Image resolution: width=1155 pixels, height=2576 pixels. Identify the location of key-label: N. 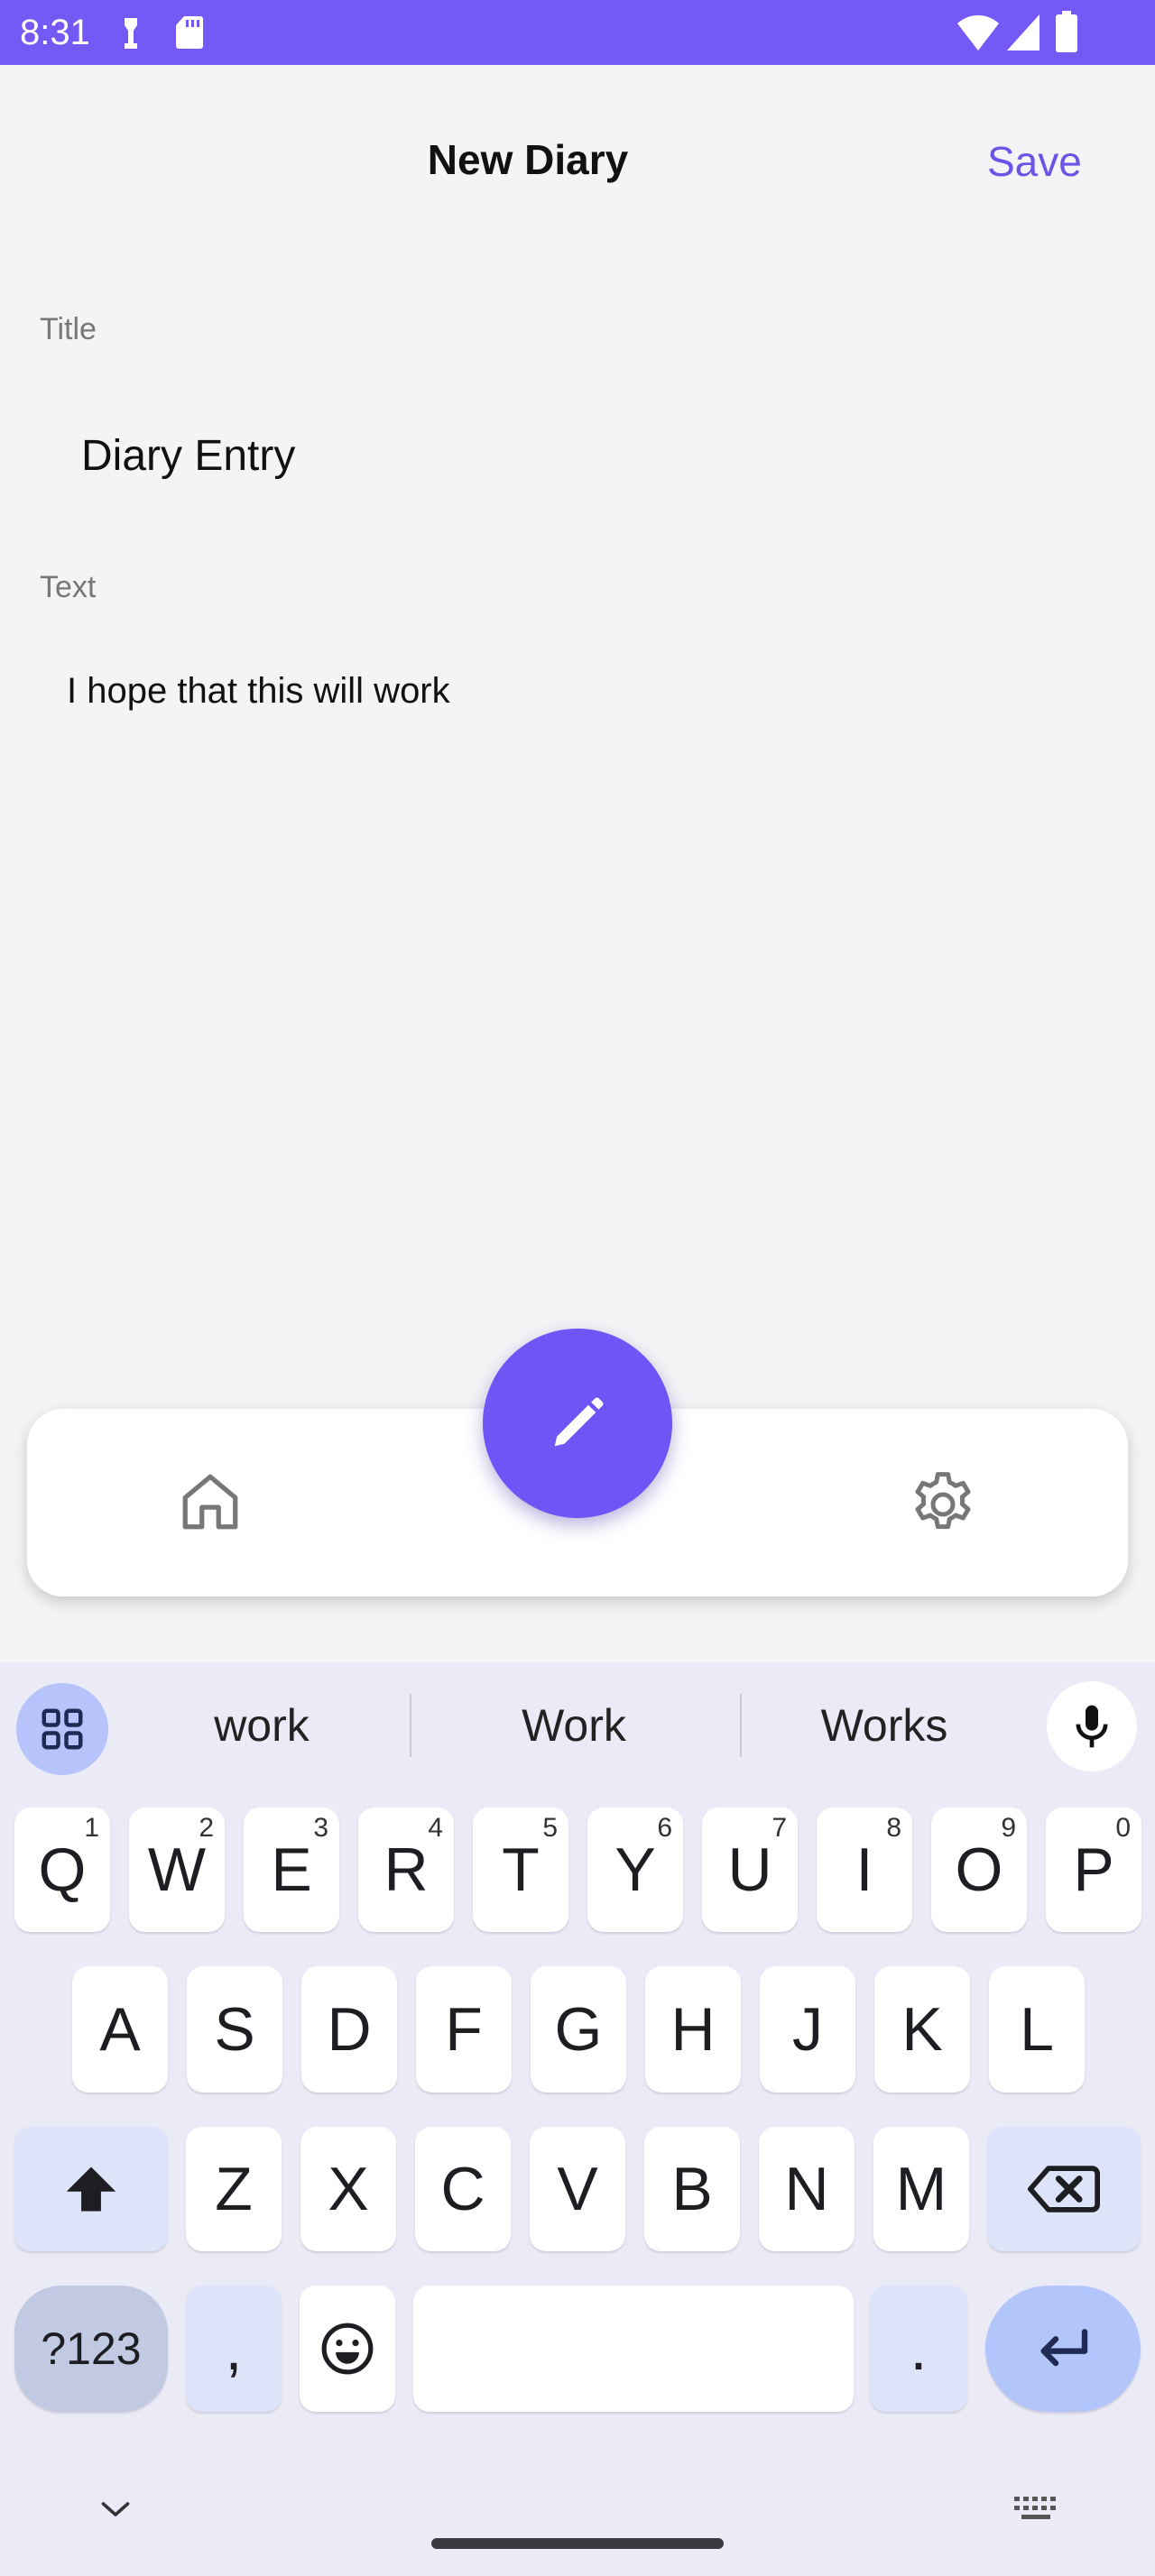
(806, 2189).